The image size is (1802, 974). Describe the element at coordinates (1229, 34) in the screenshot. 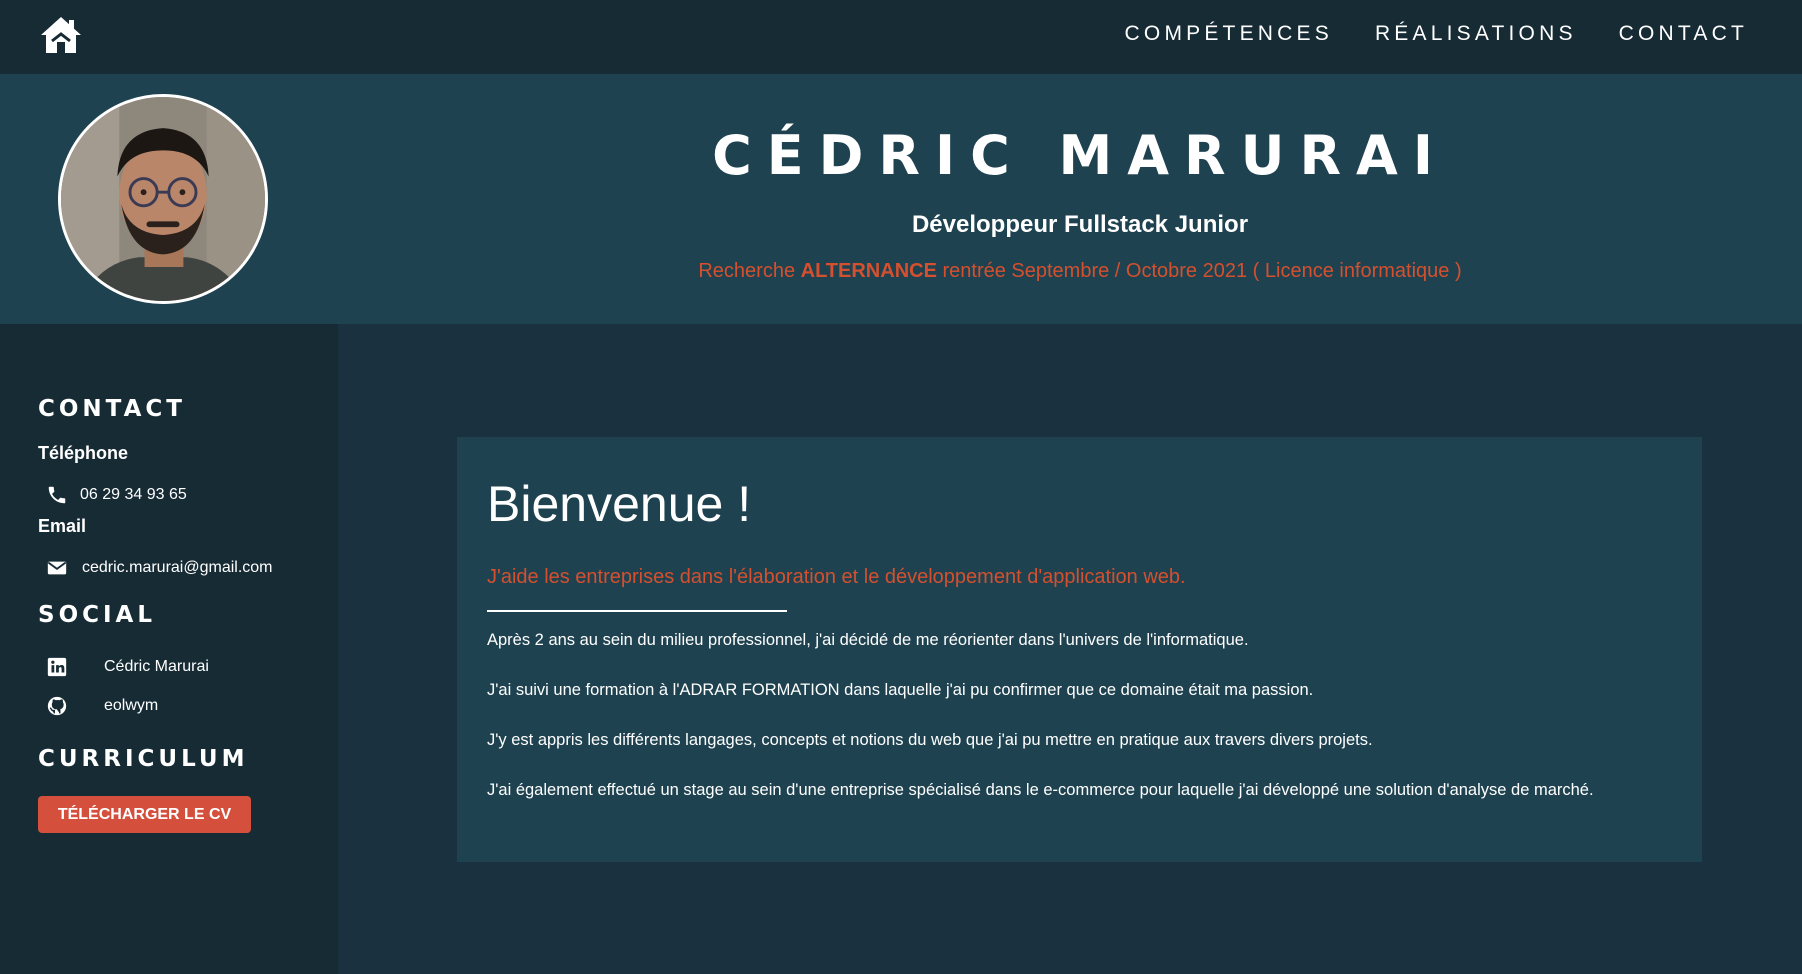

I see `nav-link-competences: COMPÉTENCES` at that location.